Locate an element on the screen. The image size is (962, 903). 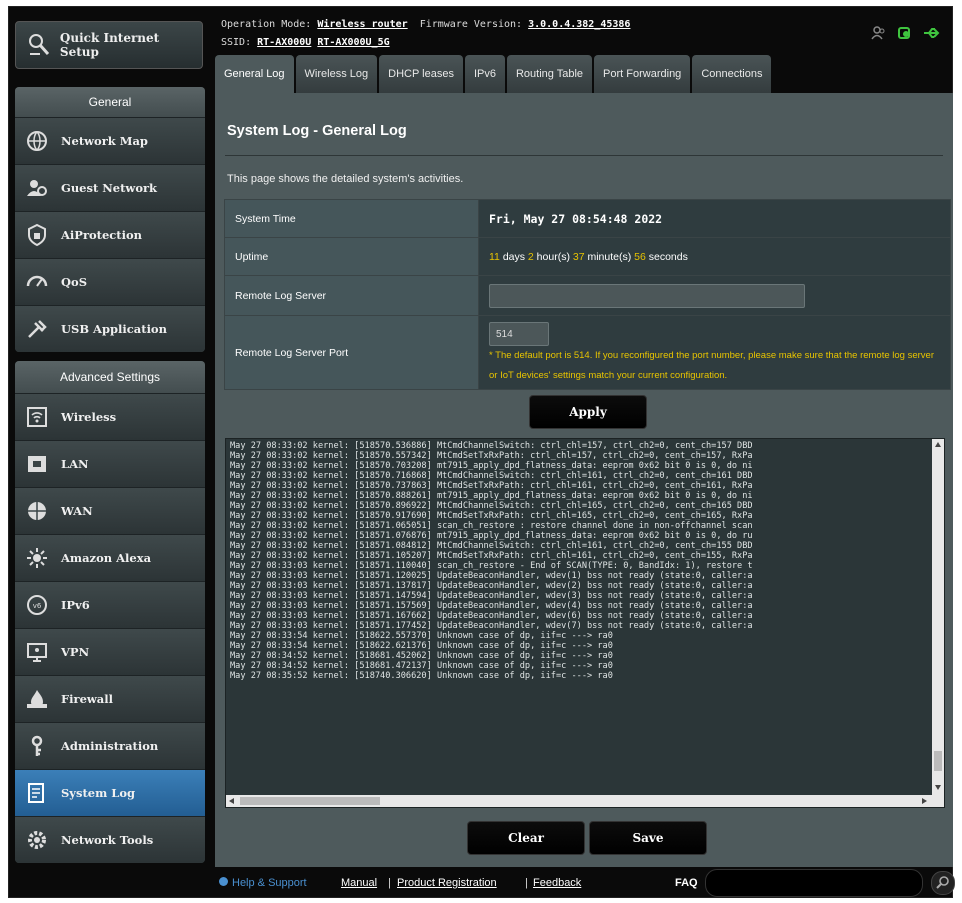
sidebar-item-administration: Administration is located at coordinates (110, 745).